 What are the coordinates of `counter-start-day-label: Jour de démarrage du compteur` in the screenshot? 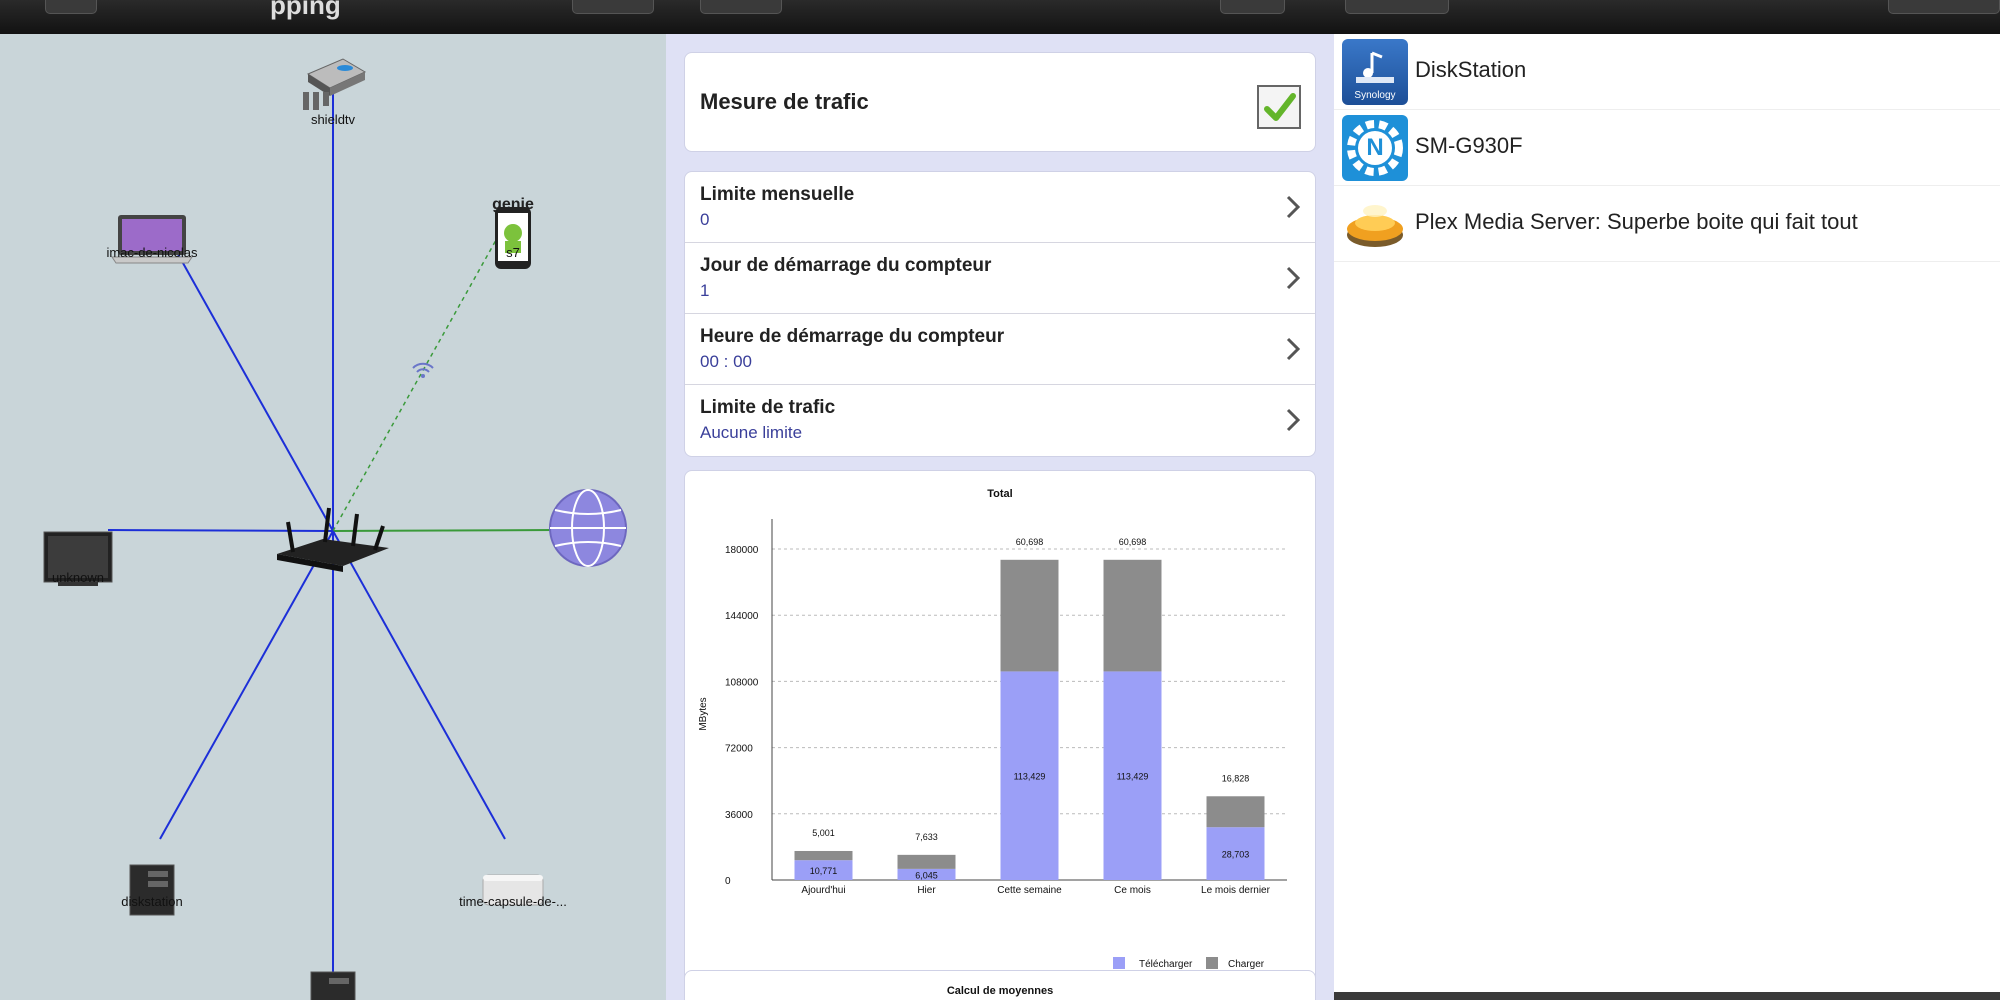 It's located at (846, 265).